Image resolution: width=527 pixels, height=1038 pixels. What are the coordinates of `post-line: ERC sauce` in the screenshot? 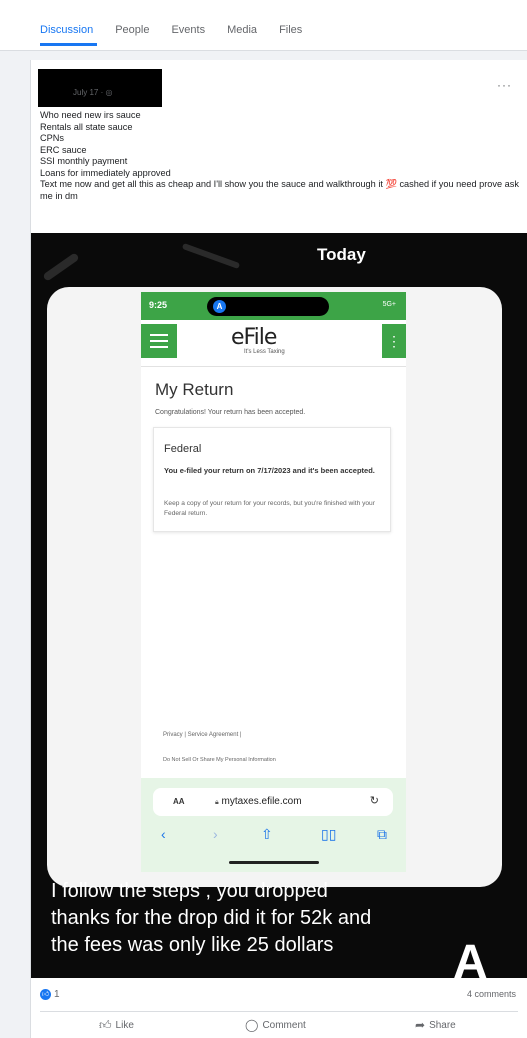 It's located at (63, 149).